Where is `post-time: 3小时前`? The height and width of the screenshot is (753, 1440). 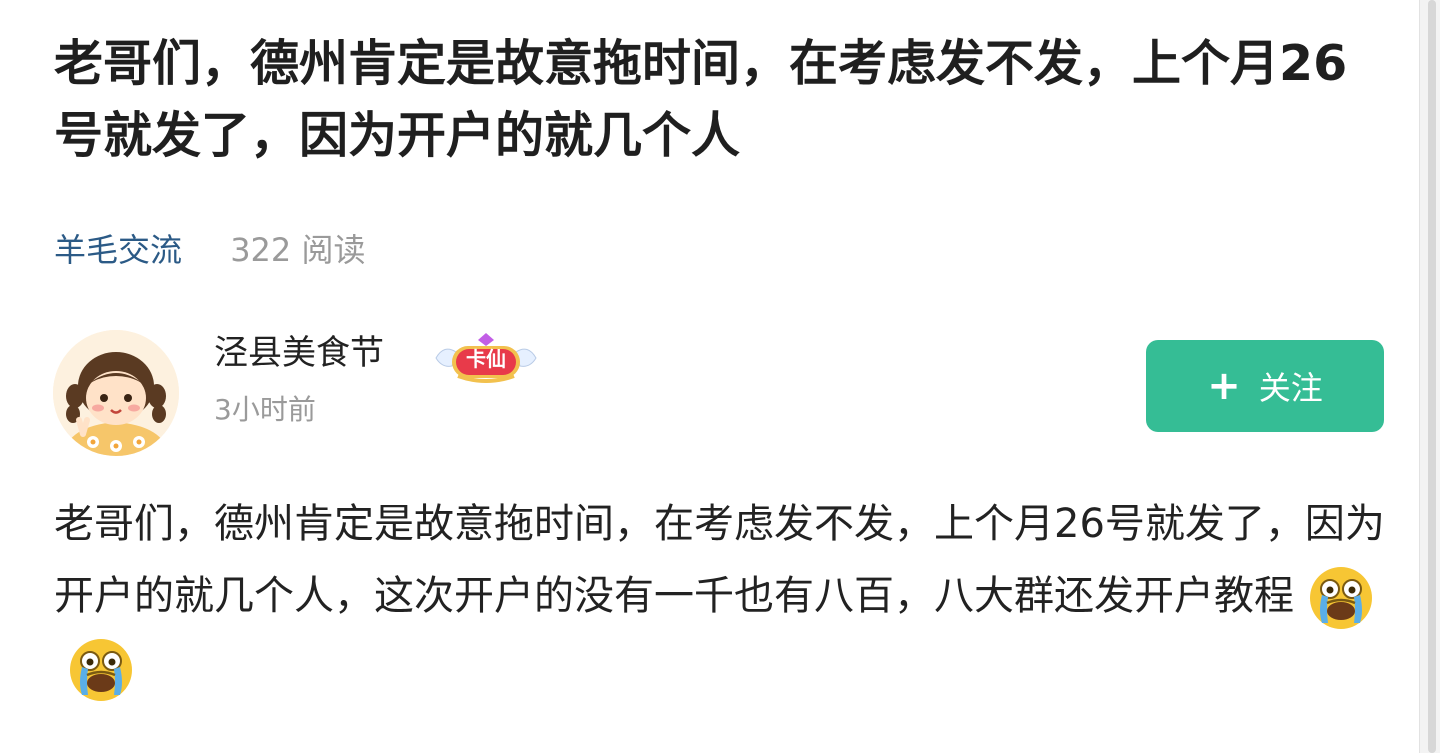
post-time: 3小时前 is located at coordinates (265, 409).